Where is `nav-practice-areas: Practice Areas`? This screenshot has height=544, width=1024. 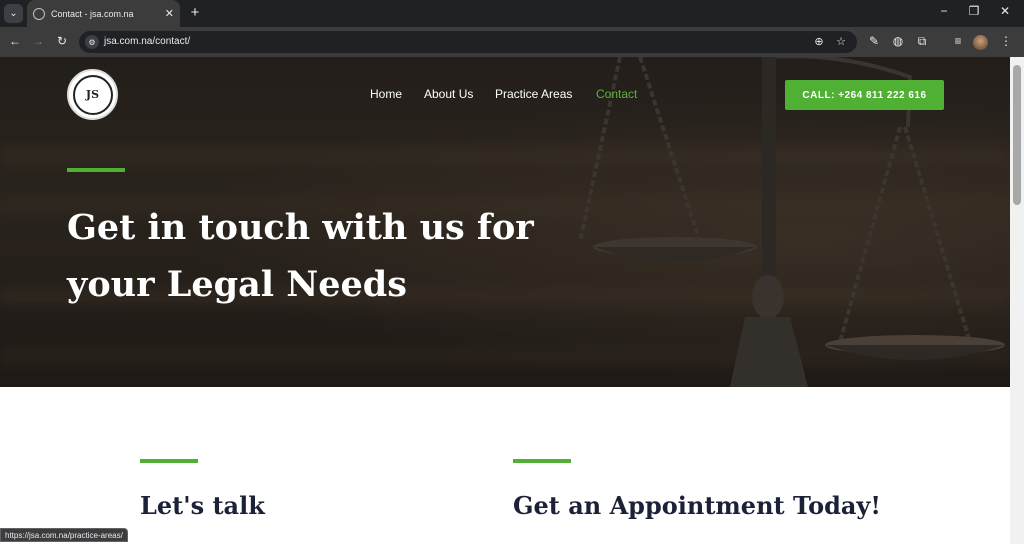 nav-practice-areas: Practice Areas is located at coordinates (533, 94).